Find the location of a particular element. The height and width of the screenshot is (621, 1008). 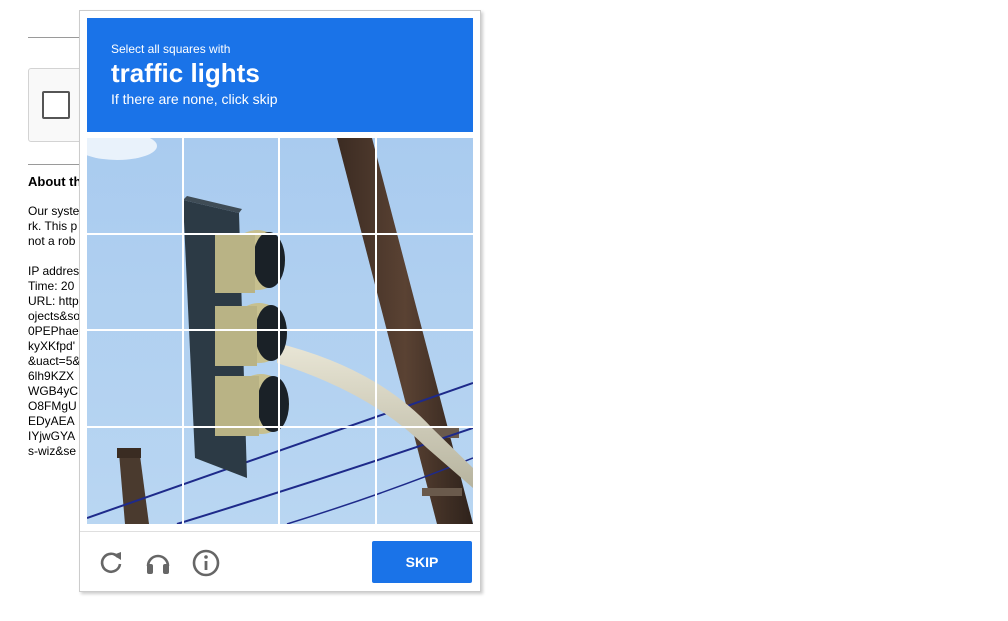

challenge-target: traffic lights is located at coordinates (185, 73).